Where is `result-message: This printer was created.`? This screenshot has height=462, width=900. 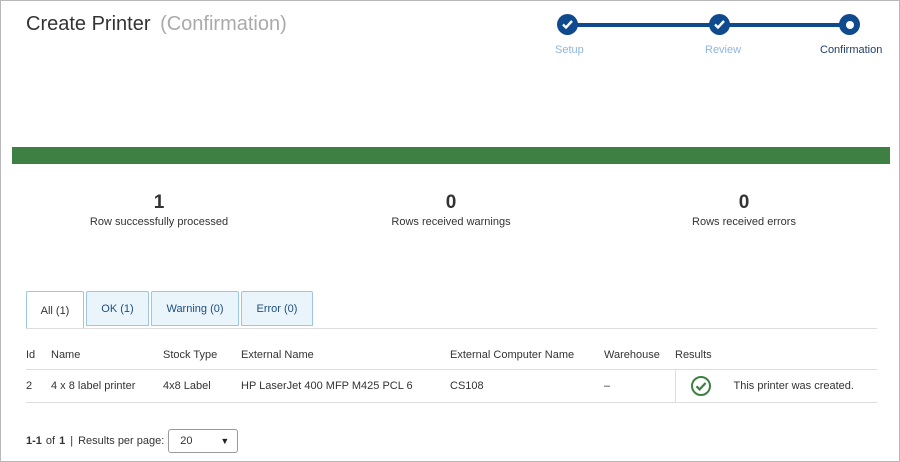 result-message: This printer was created. is located at coordinates (793, 386).